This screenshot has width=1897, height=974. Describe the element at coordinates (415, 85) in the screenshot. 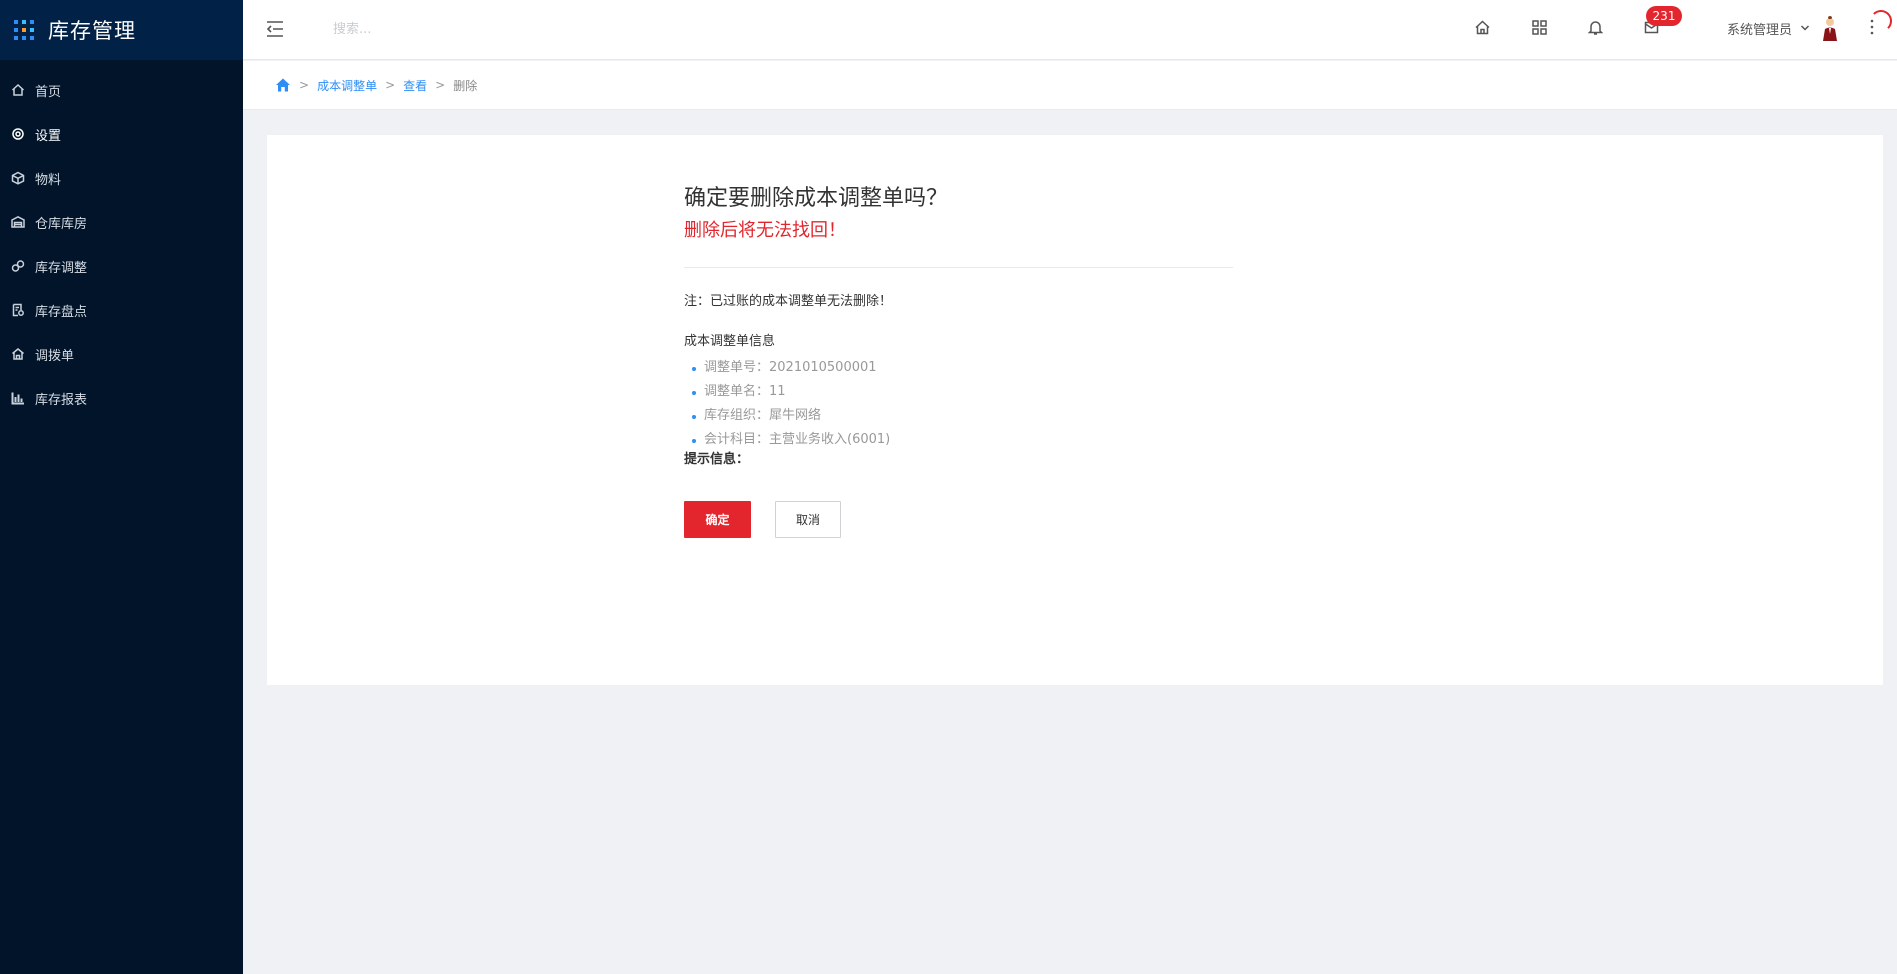

I see `breadcrumb-link-view: 查看` at that location.